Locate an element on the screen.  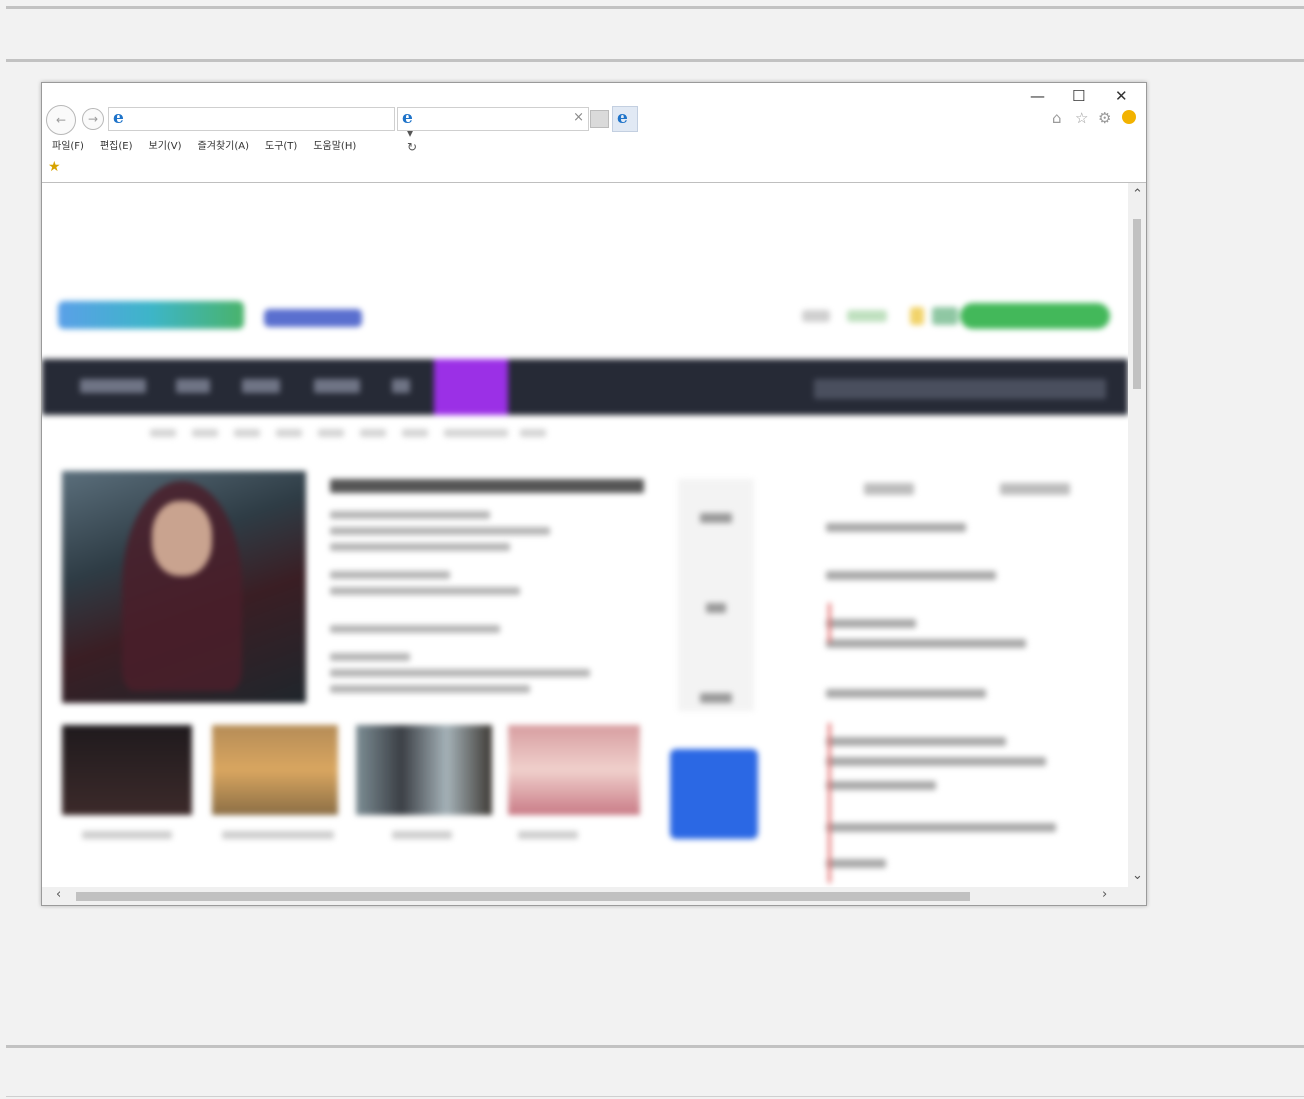
site-logo is located at coordinates (151, 315).